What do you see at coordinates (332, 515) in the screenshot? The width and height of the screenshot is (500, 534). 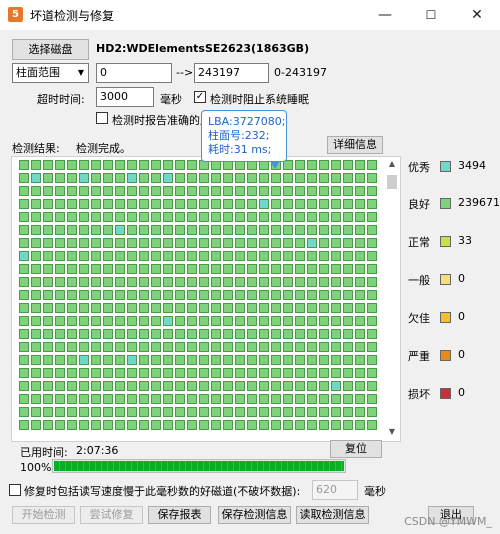 I see `load-result-button: 读取检测信息` at bounding box center [332, 515].